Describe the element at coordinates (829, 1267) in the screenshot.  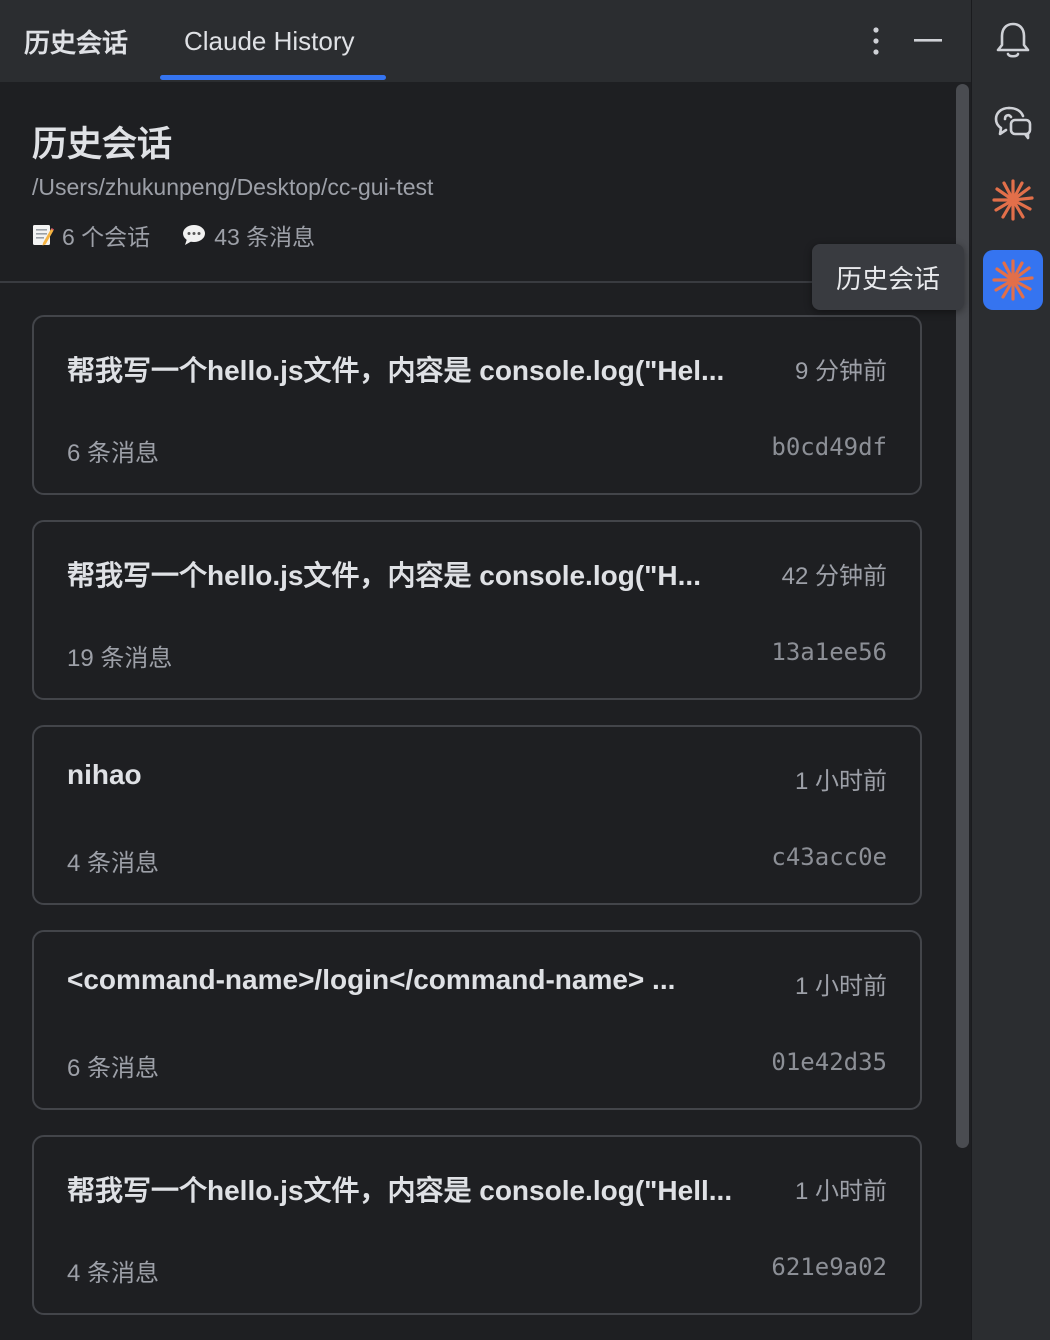
I see `session-id: 621e9a02` at that location.